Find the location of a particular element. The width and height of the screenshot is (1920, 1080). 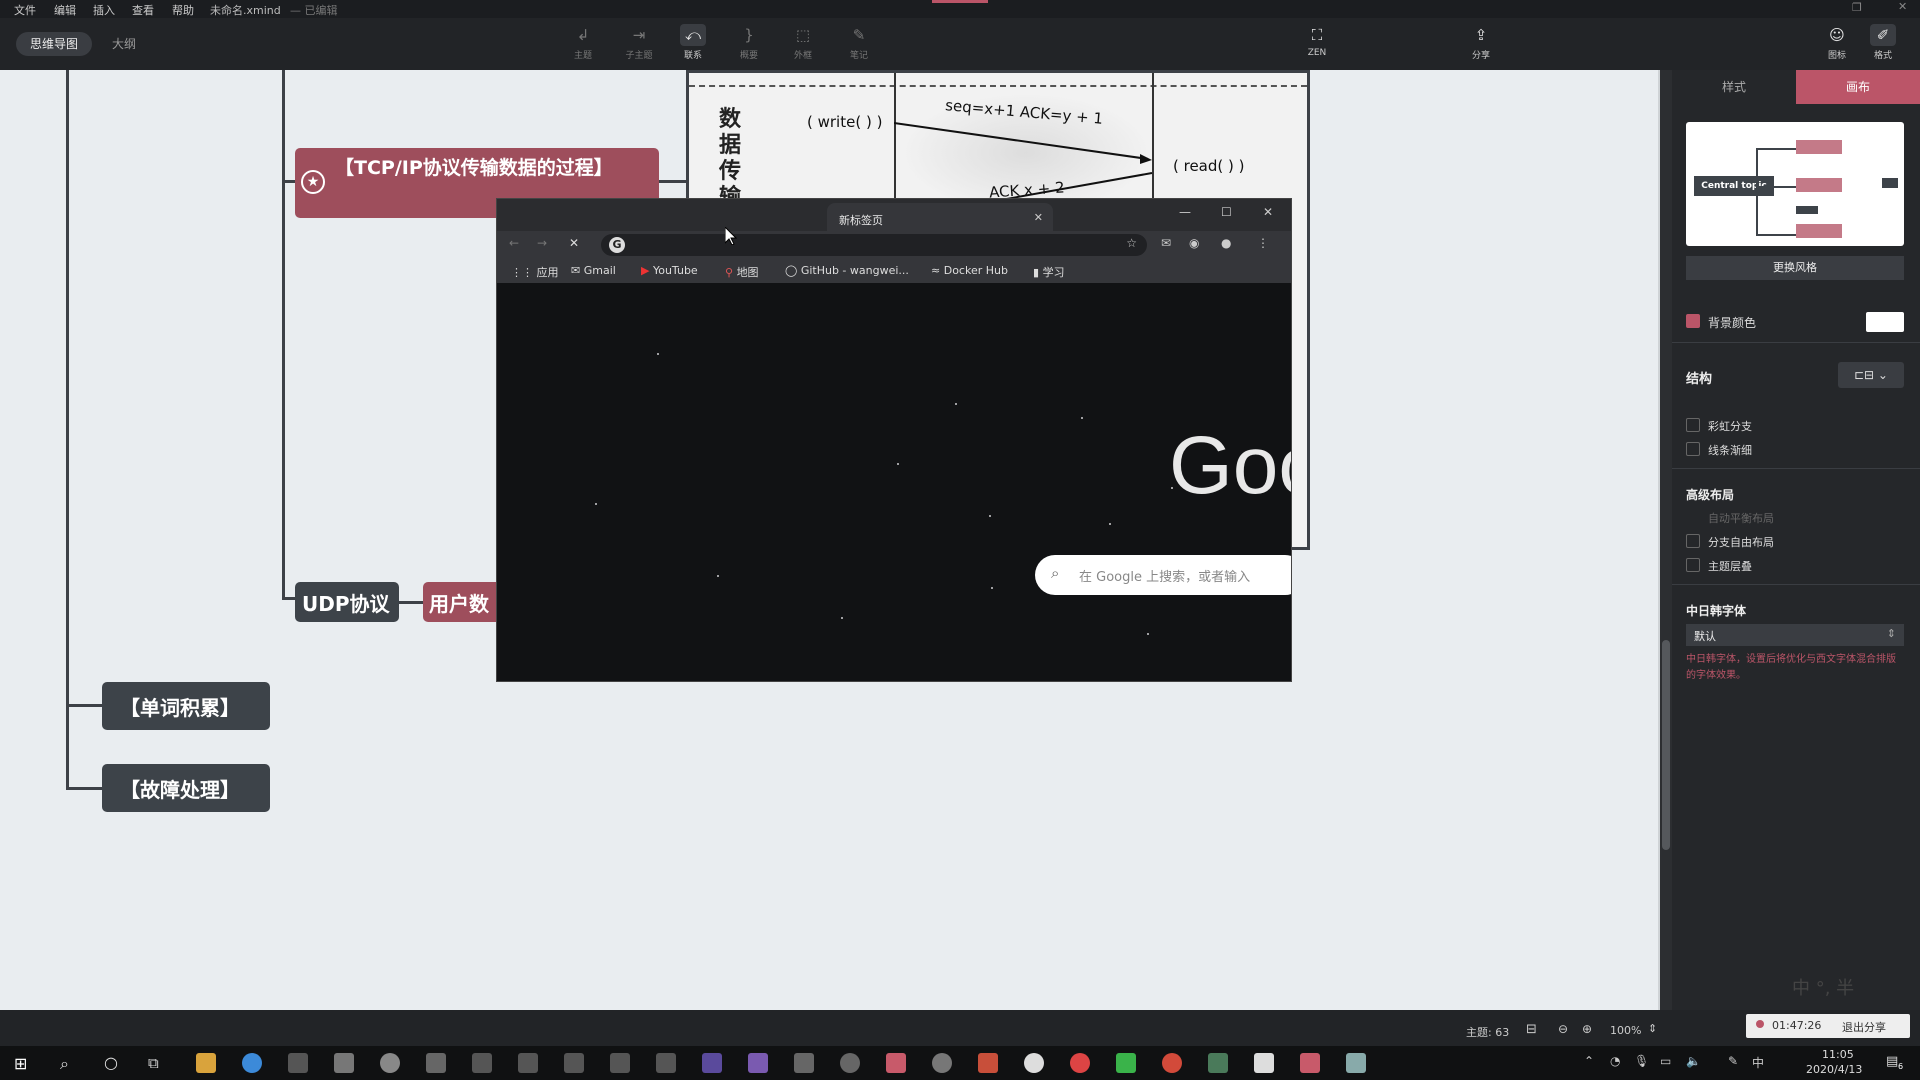

tab-mindmap: 思维导图 is located at coordinates (54, 44).